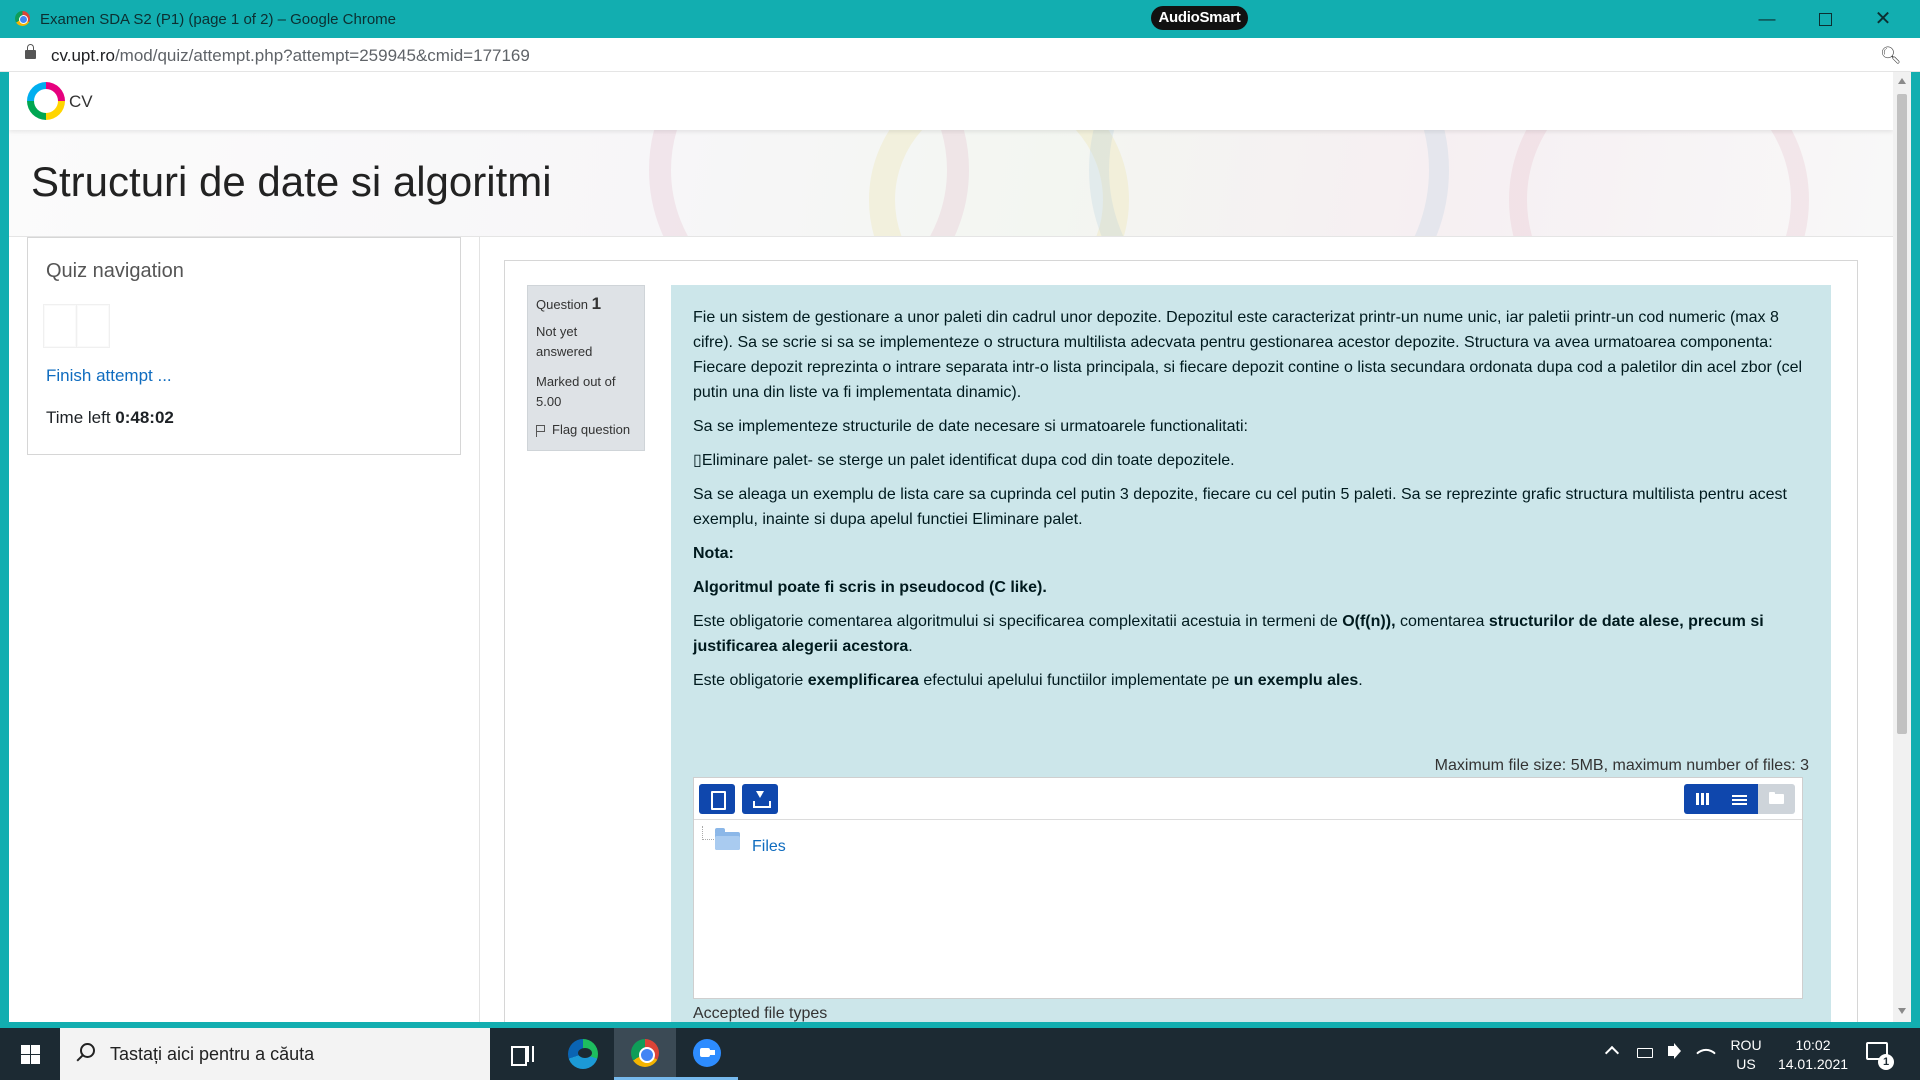 Image resolution: width=1920 pixels, height=1080 pixels. Describe the element at coordinates (1248, 888) in the screenshot. I see `file-manager: Files` at that location.